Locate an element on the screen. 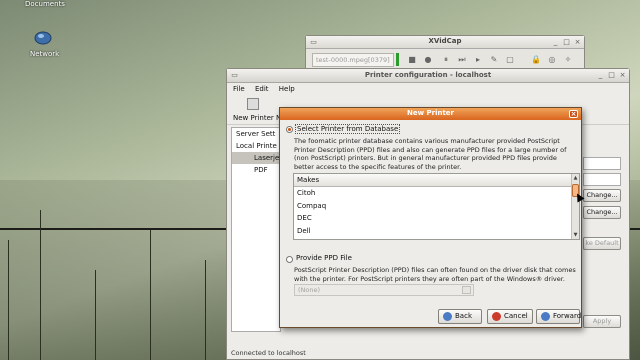  frame-icon: ▢ is located at coordinates (510, 59).